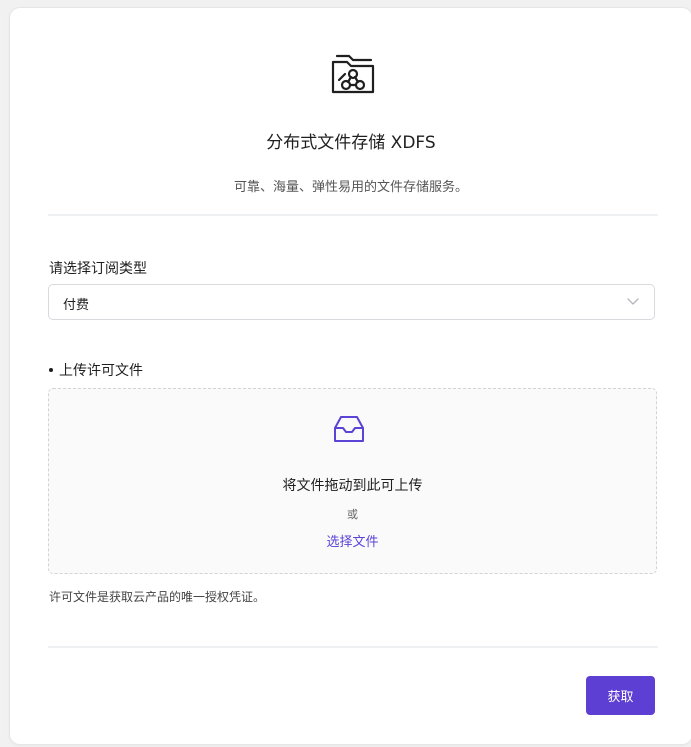 Image resolution: width=691 pixels, height=747 pixels. Describe the element at coordinates (101, 371) in the screenshot. I see `upload-license-label-text: 上传许可文件` at that location.